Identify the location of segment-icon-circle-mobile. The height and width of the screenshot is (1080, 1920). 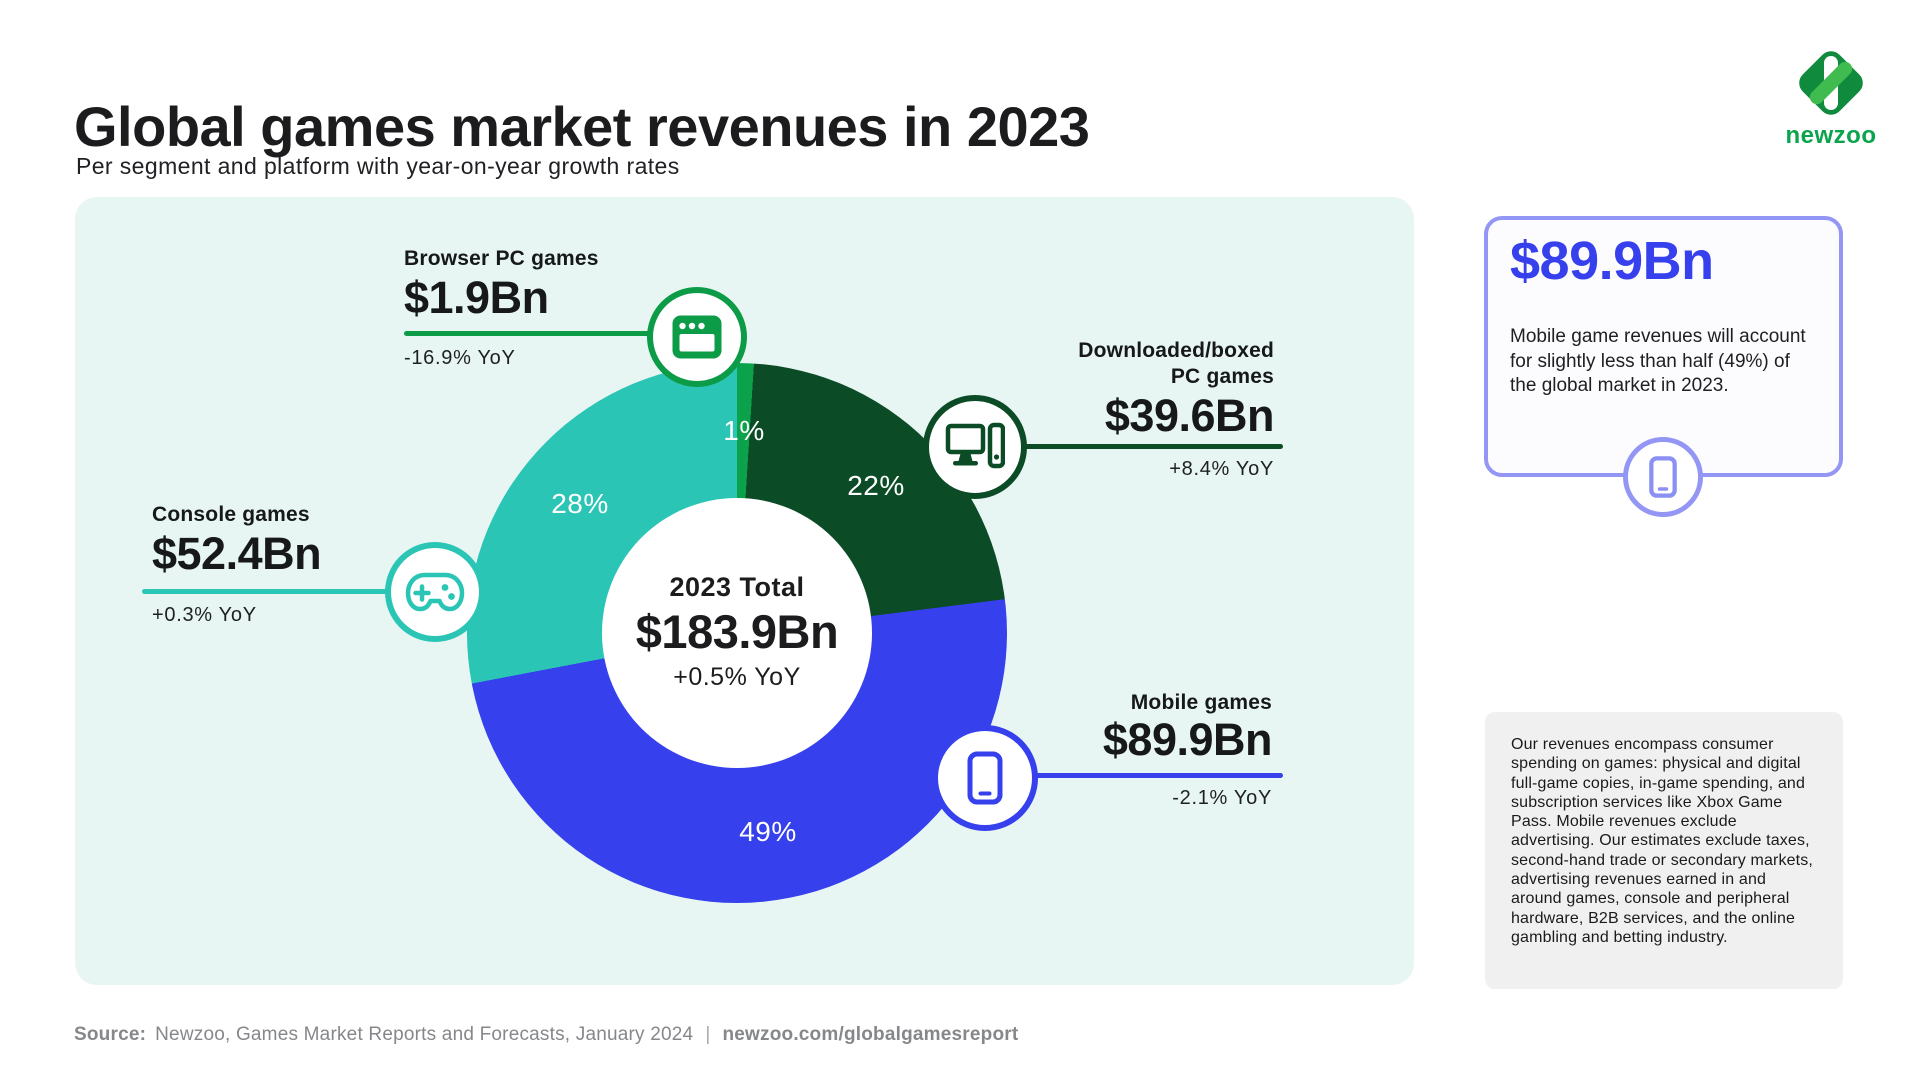
(985, 778).